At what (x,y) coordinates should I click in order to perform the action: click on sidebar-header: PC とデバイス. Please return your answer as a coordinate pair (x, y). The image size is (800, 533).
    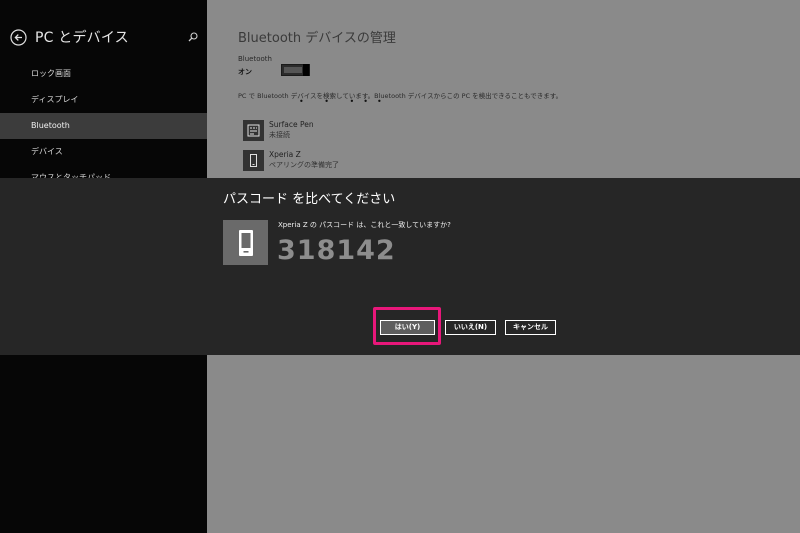
    Looking at the image, I should click on (105, 37).